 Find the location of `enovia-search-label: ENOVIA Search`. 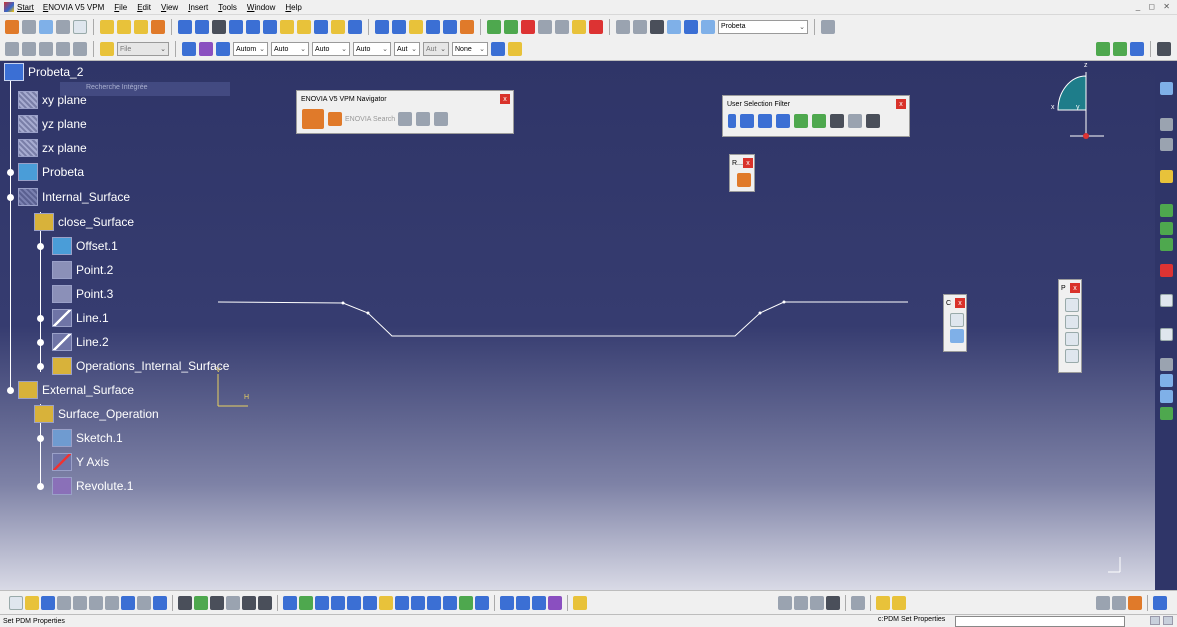

enovia-search-label: ENOVIA Search is located at coordinates (370, 119).